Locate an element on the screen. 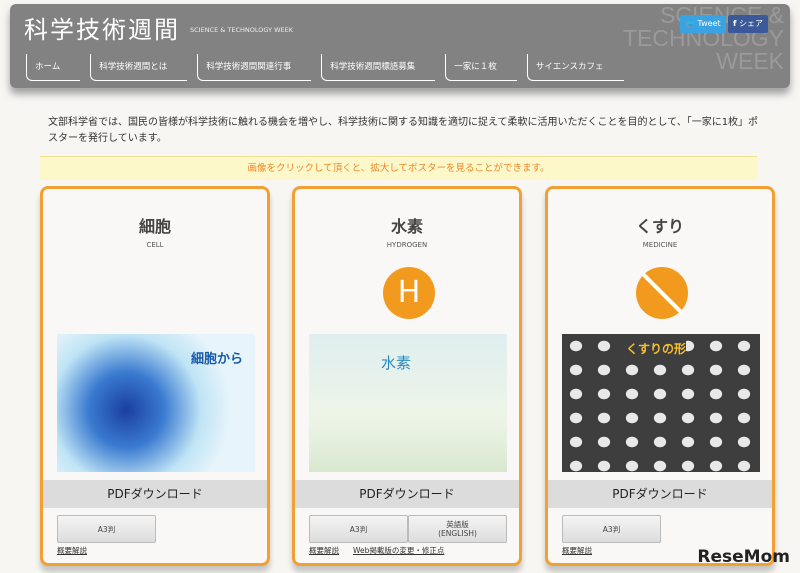 The height and width of the screenshot is (573, 800). english-download-button: 英語版 (ENGLISH) is located at coordinates (457, 529).